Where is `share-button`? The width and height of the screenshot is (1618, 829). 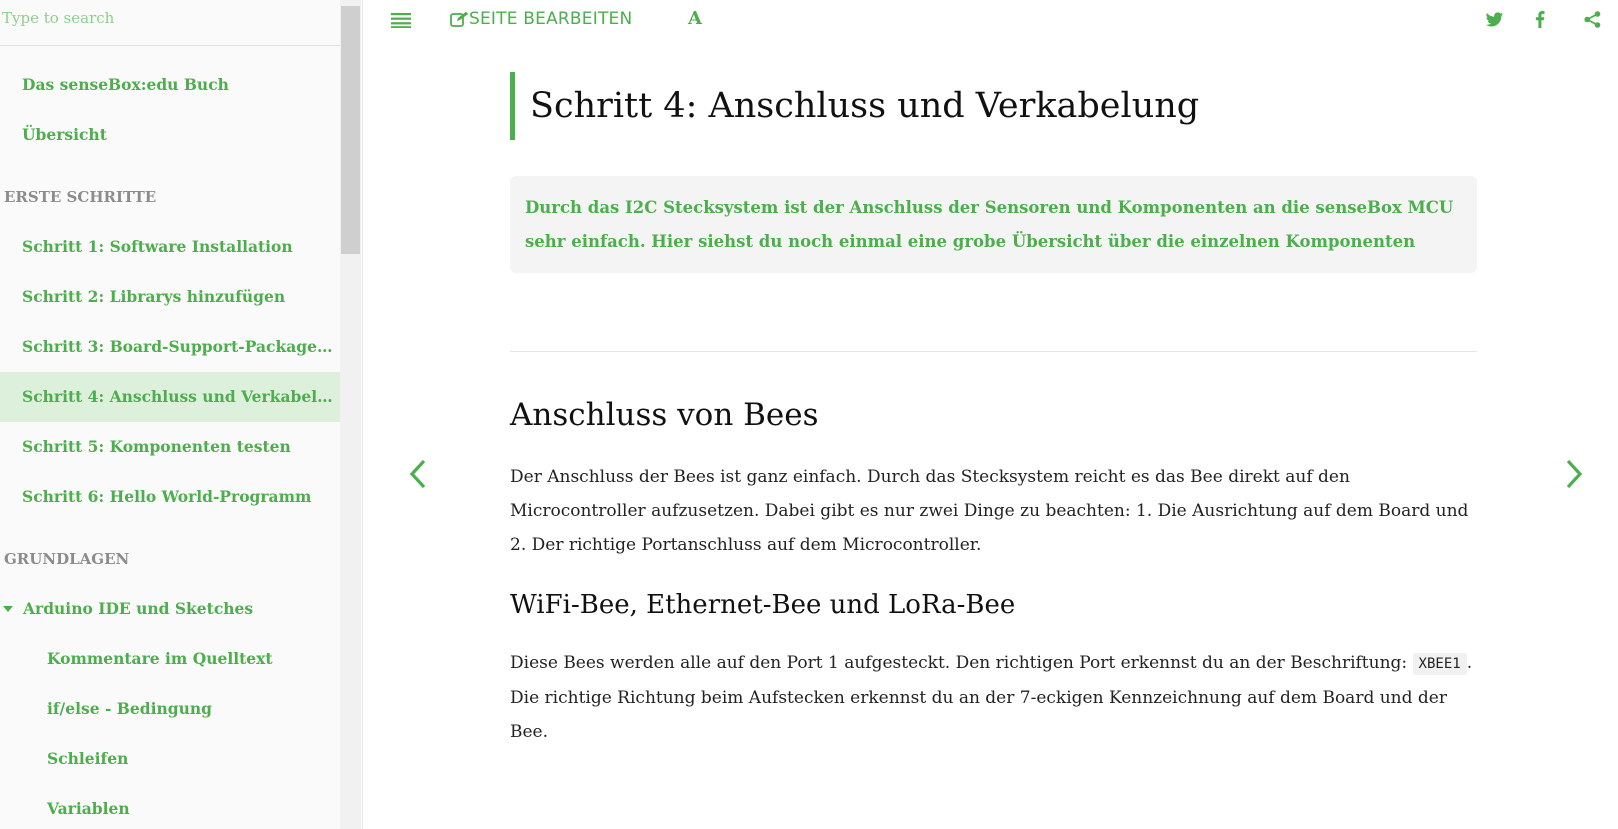
share-button is located at coordinates (1592, 19).